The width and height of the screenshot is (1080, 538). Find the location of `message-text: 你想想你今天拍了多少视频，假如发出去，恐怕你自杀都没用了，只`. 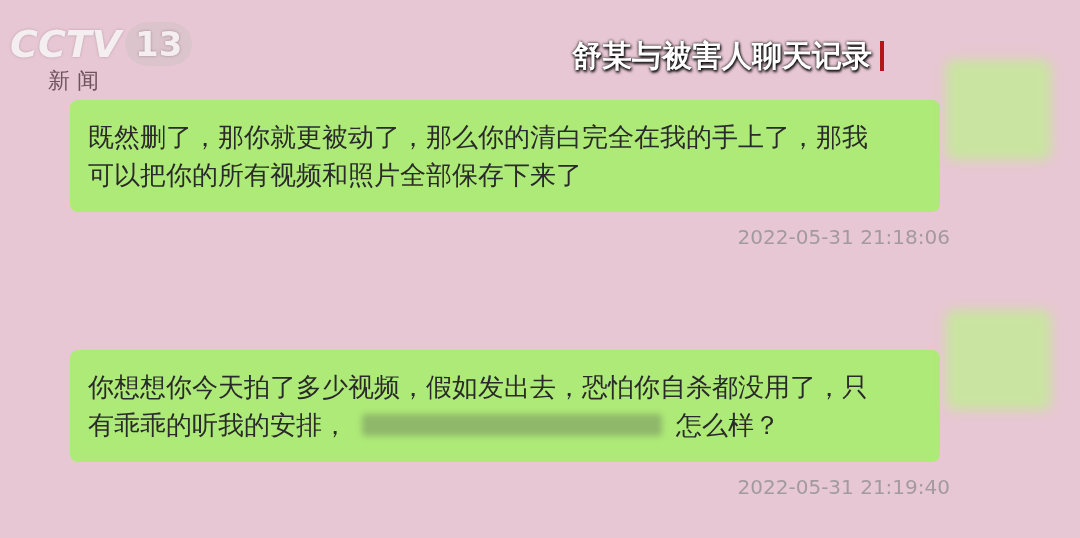

message-text: 你想想你今天拍了多少视频，假如发出去，恐怕你自杀都没用了，只 is located at coordinates (478, 387).